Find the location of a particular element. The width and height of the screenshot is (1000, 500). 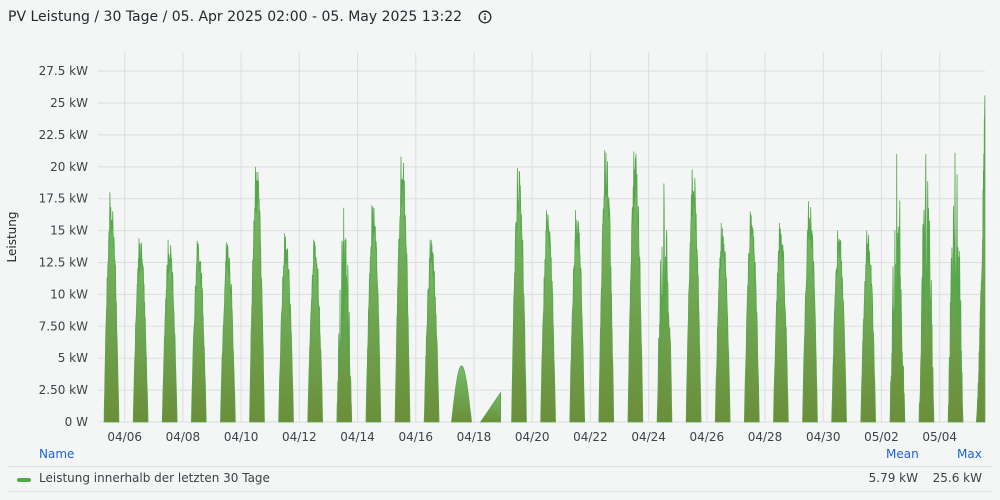

x-tick-label: 04/12 is located at coordinates (299, 437).